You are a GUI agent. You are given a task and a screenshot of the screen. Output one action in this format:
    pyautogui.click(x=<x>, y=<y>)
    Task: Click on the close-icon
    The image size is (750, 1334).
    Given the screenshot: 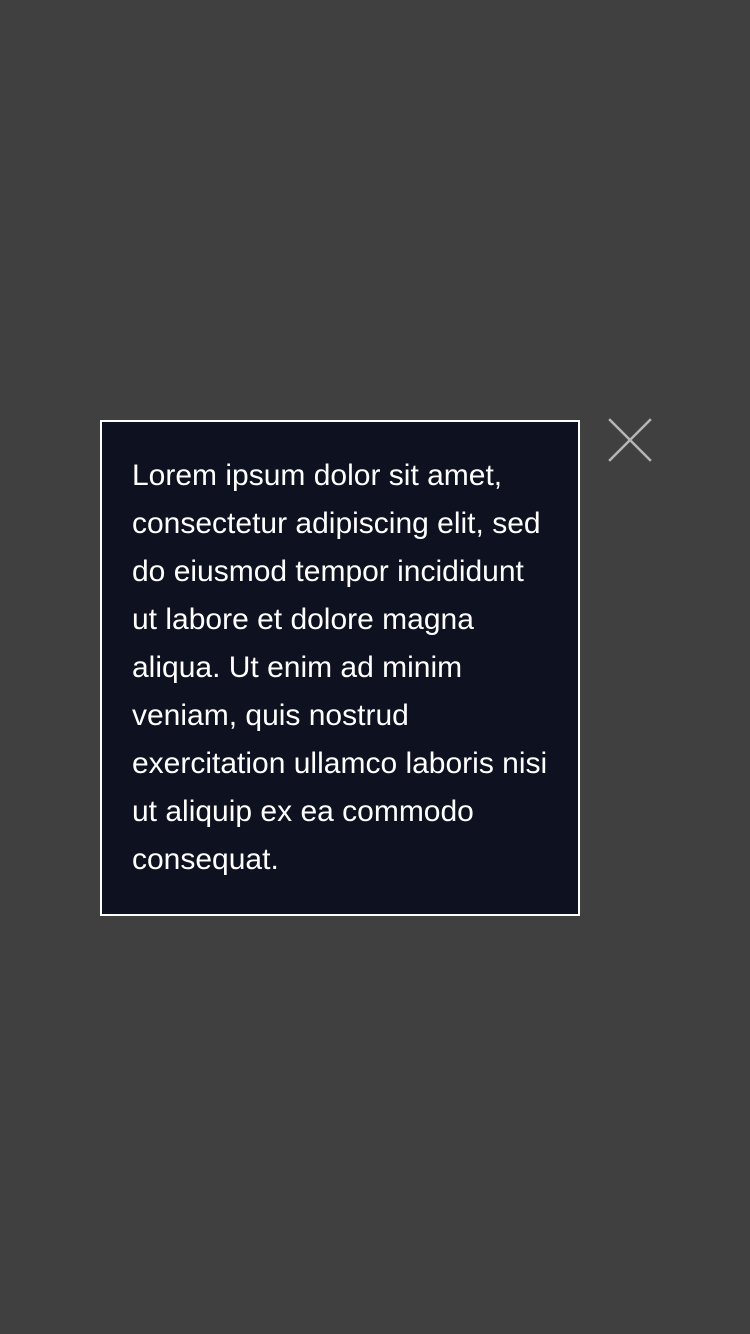 What is the action you would take?
    pyautogui.click(x=630, y=440)
    